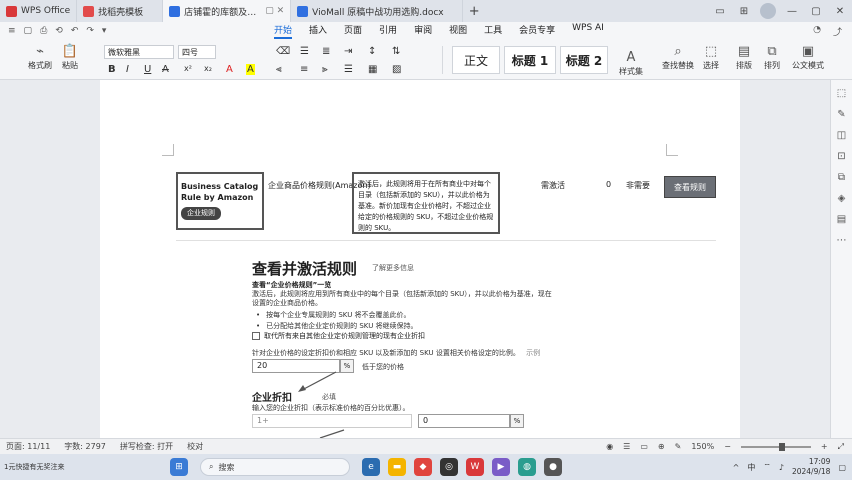  I want to click on folder-icon: ▬, so click(397, 467).